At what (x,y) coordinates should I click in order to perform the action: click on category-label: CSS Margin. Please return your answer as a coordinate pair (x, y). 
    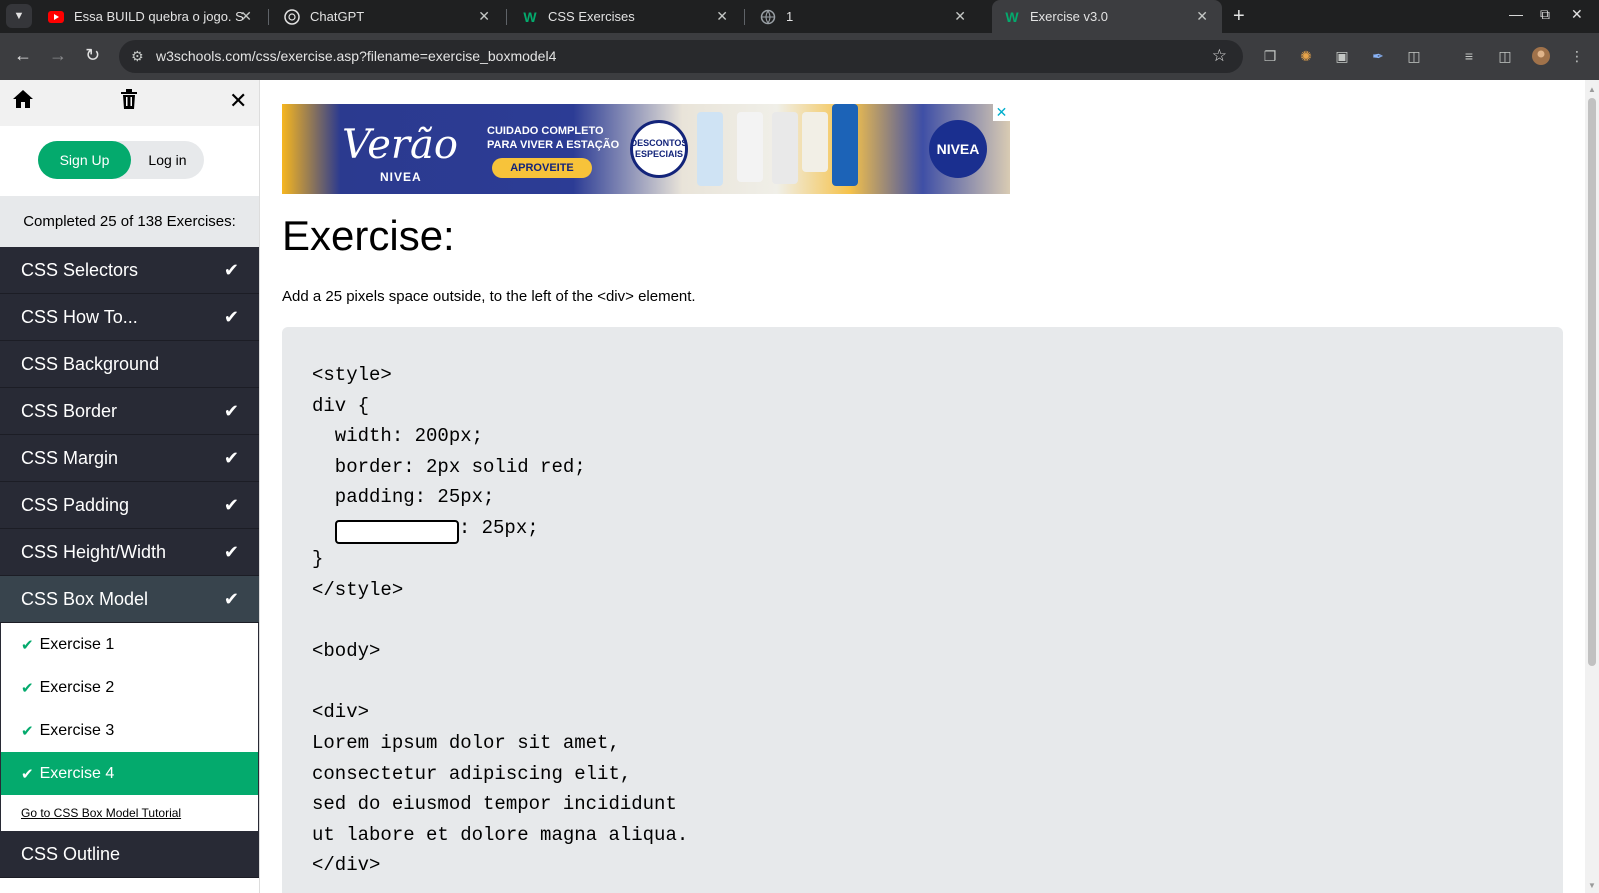
    Looking at the image, I should click on (70, 457).